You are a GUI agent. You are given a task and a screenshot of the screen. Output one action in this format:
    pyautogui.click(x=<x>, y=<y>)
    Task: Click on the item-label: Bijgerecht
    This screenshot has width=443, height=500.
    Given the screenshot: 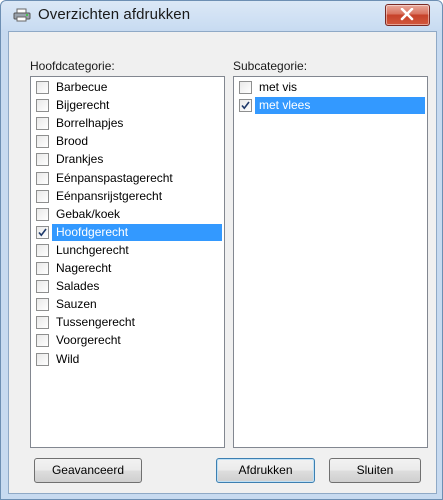 What is the action you would take?
    pyautogui.click(x=83, y=105)
    